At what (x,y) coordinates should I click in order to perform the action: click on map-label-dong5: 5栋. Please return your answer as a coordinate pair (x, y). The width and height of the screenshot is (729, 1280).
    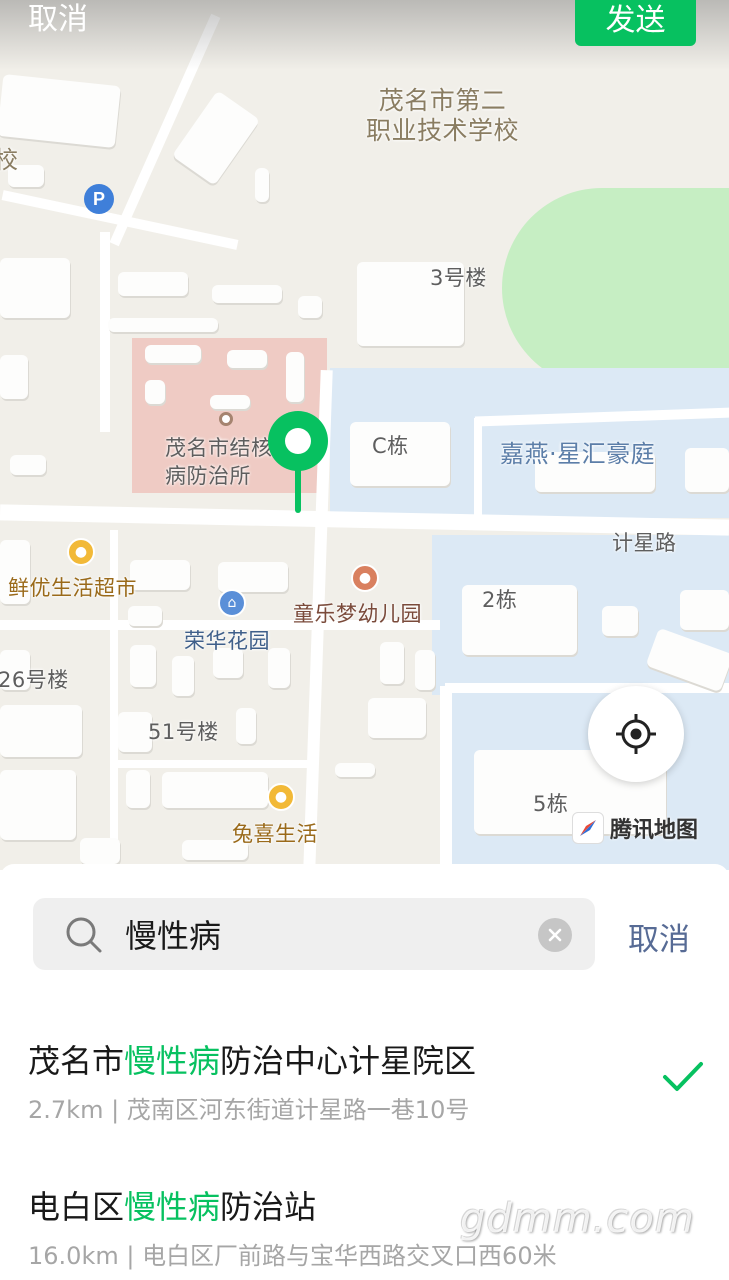
    Looking at the image, I should click on (551, 804).